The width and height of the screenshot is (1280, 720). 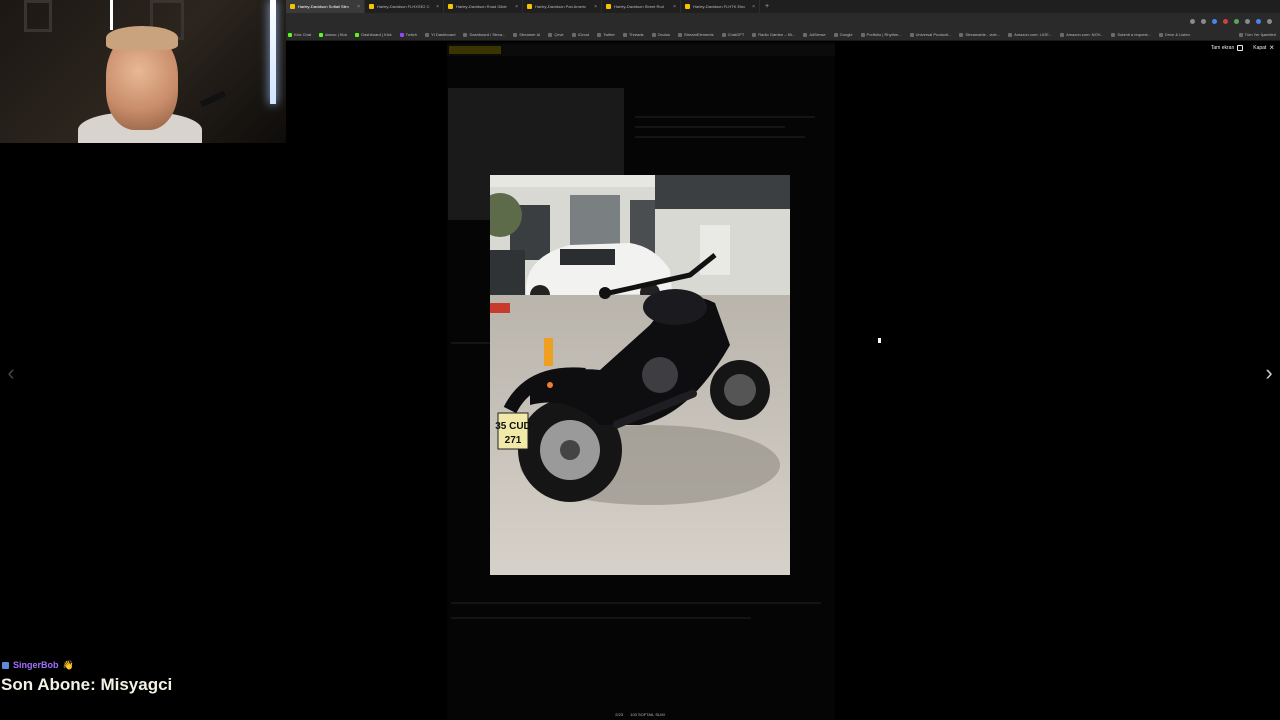 I want to click on bookmark-item: AdSense, so click(x=814, y=34).